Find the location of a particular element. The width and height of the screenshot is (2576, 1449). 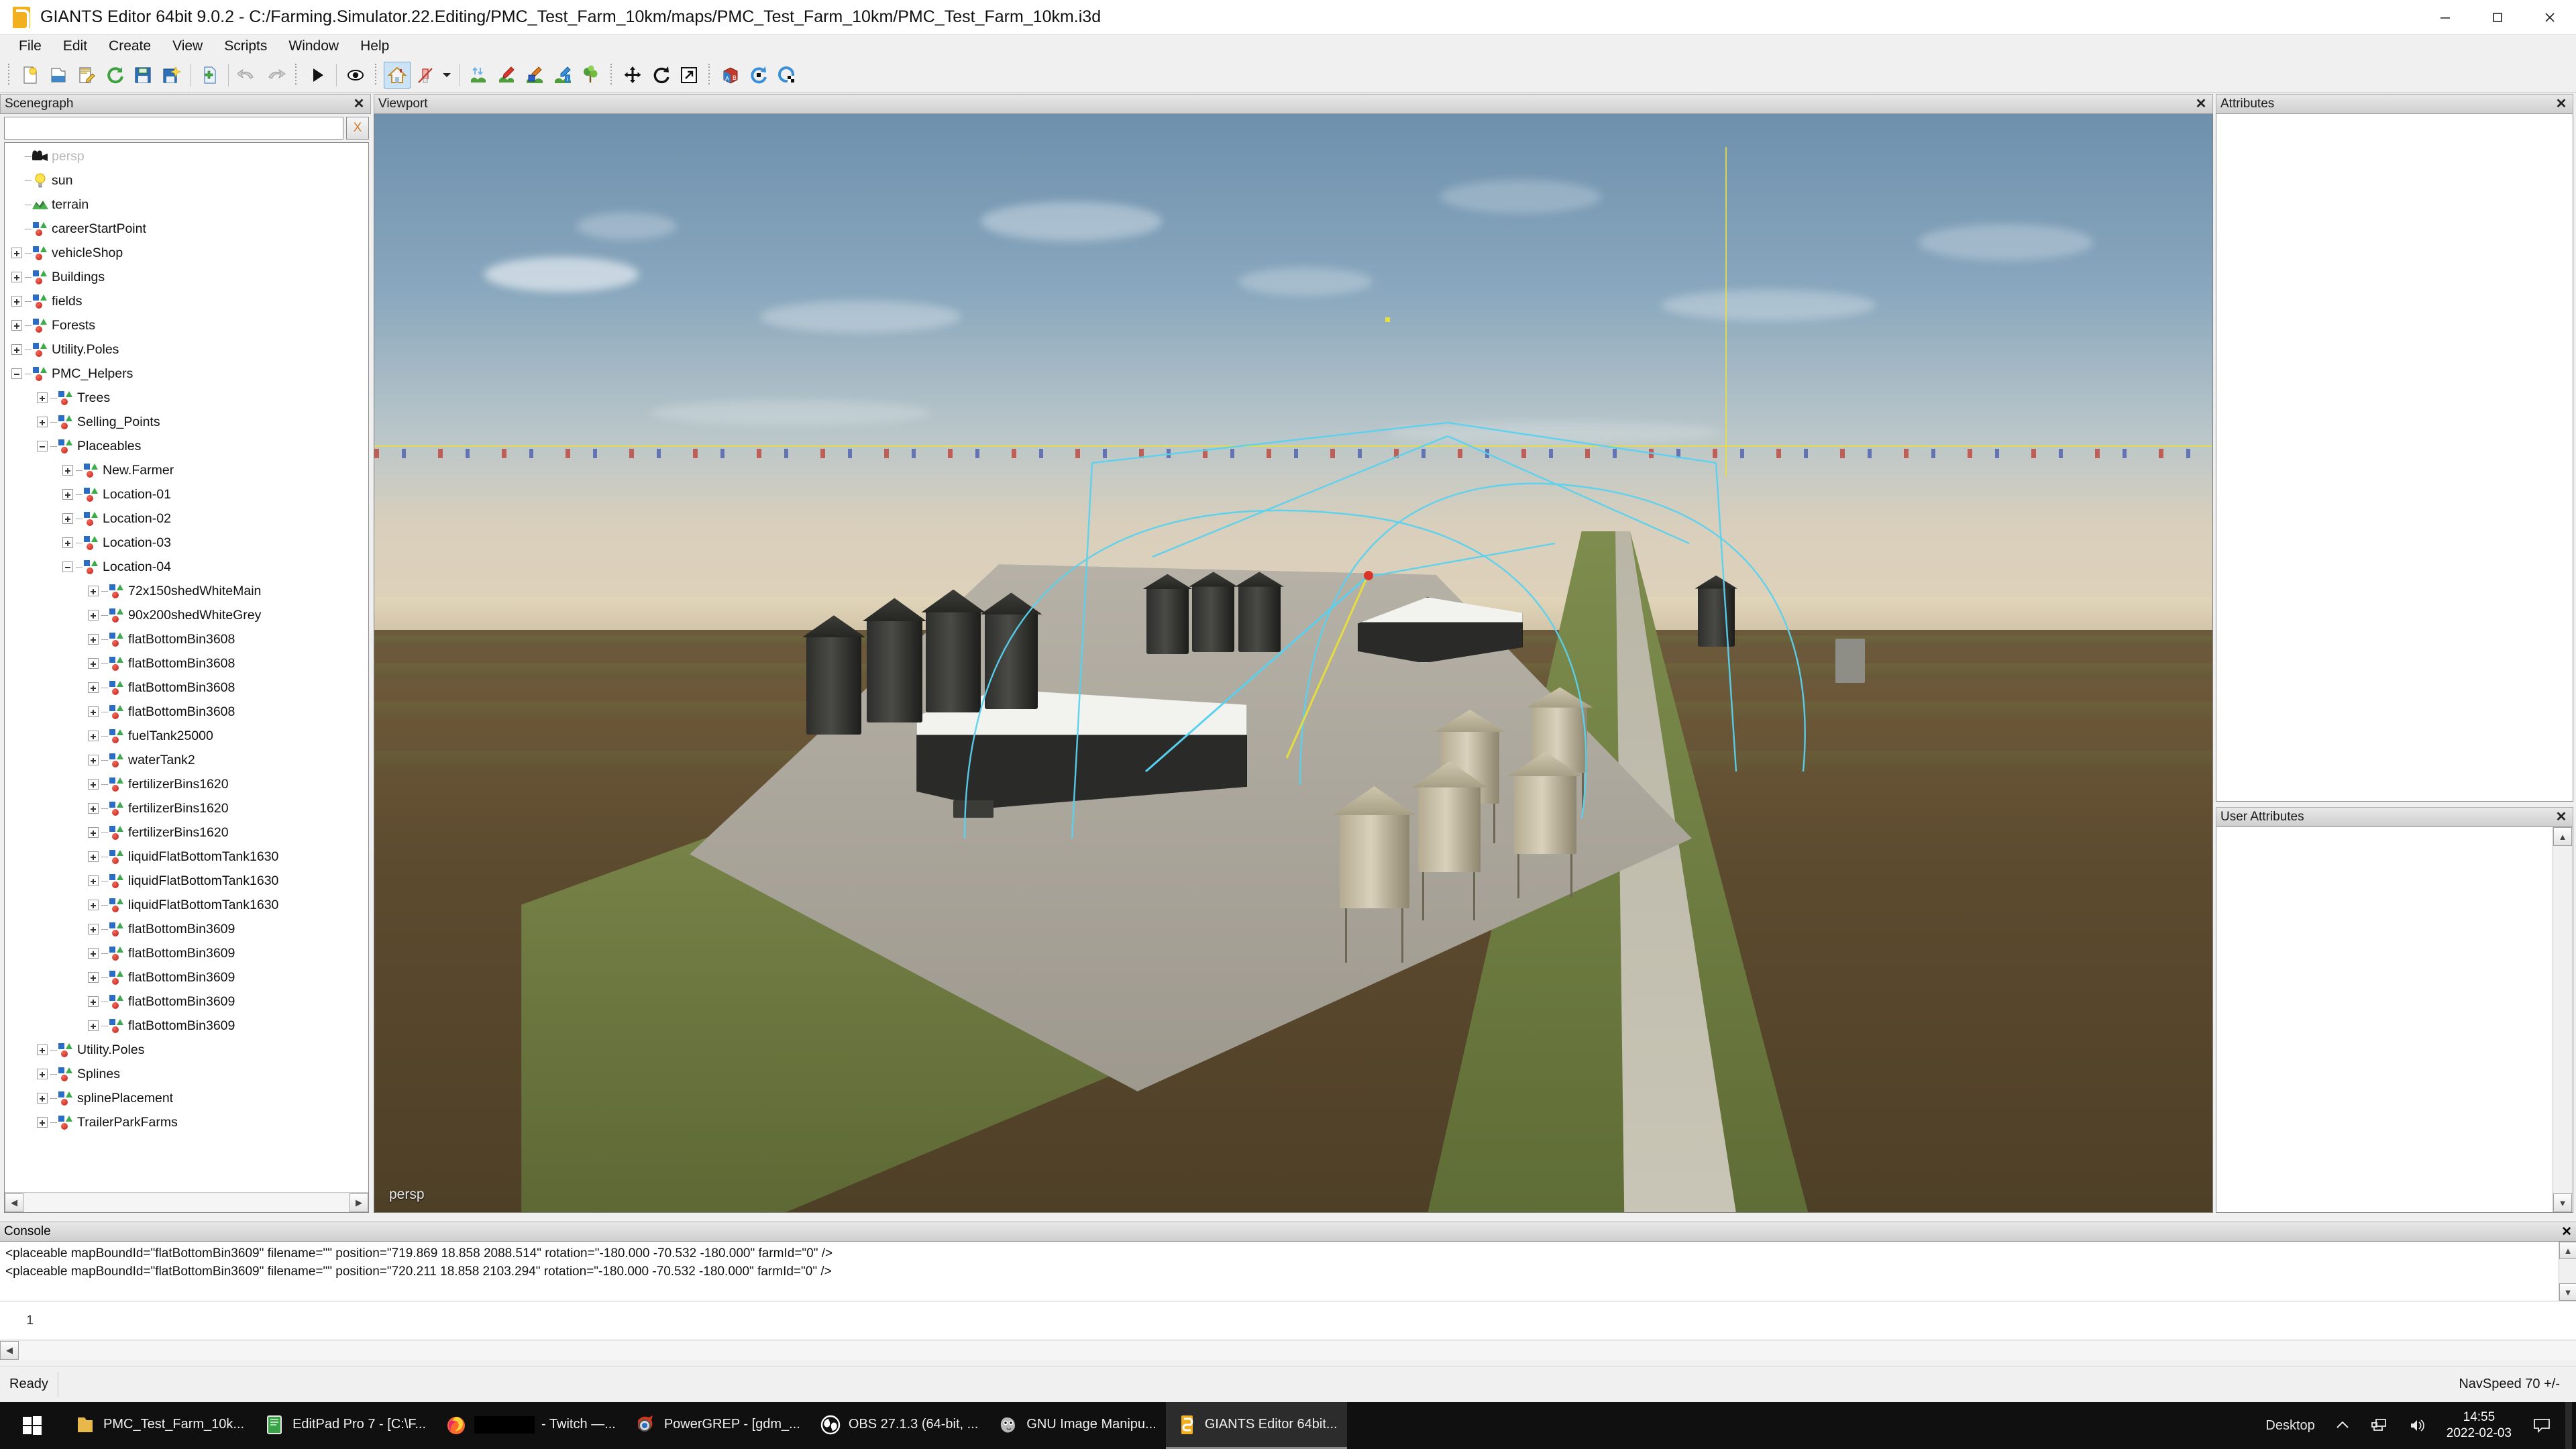

translate-icon is located at coordinates (632, 75).